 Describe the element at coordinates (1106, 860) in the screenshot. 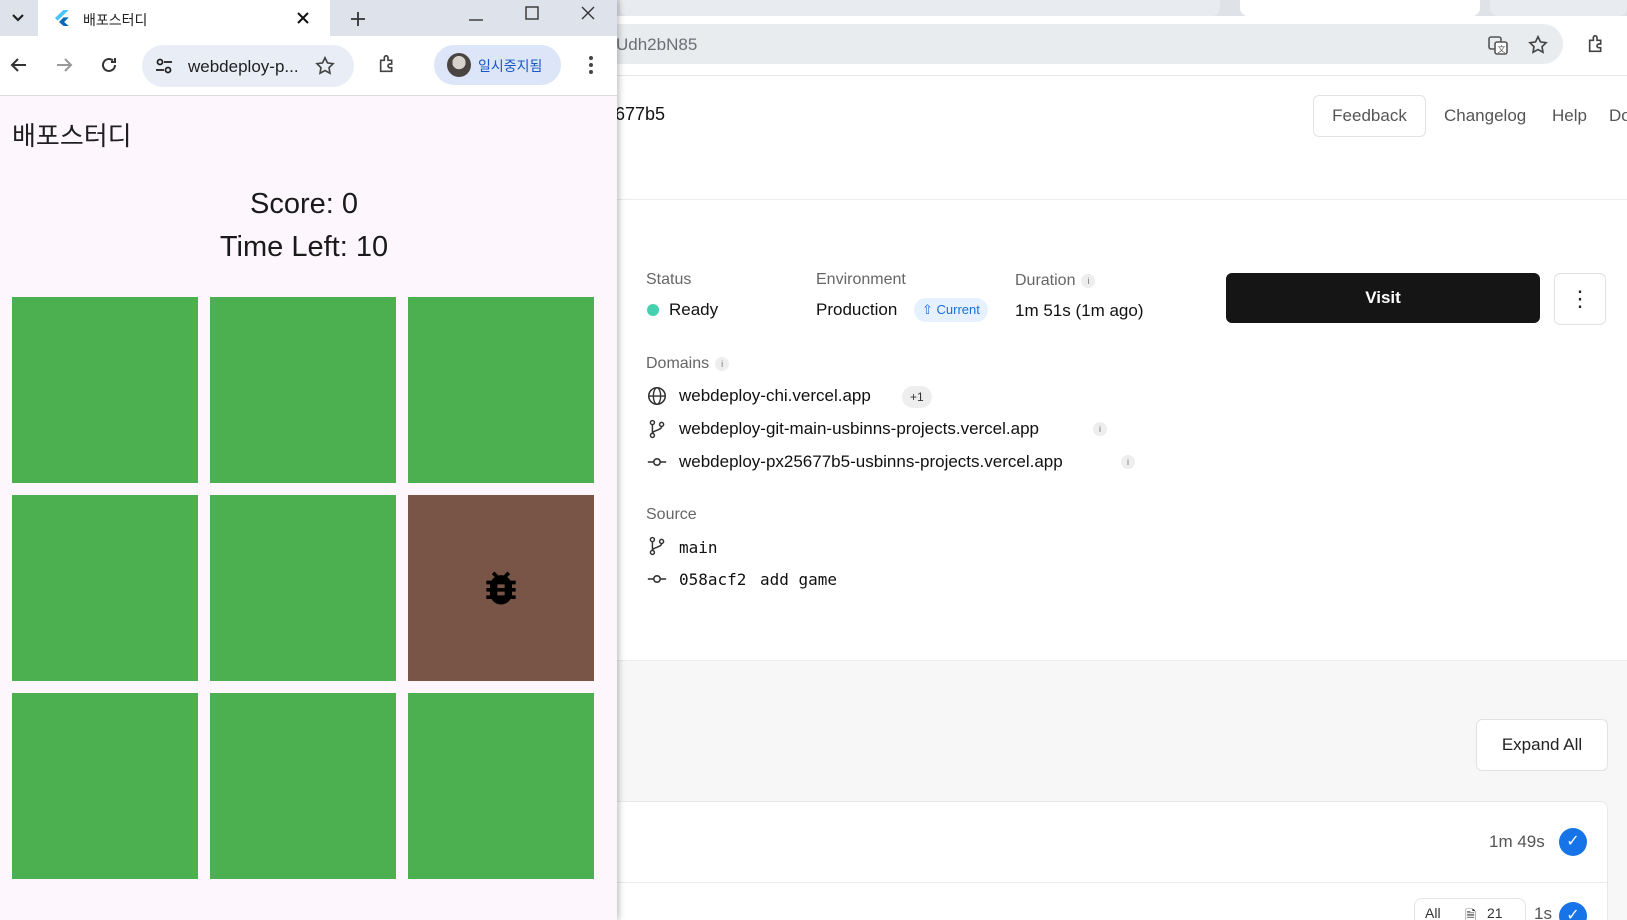

I see `build-log-card: 1m 49s ✓ All 🗎 21 1s ✓` at that location.